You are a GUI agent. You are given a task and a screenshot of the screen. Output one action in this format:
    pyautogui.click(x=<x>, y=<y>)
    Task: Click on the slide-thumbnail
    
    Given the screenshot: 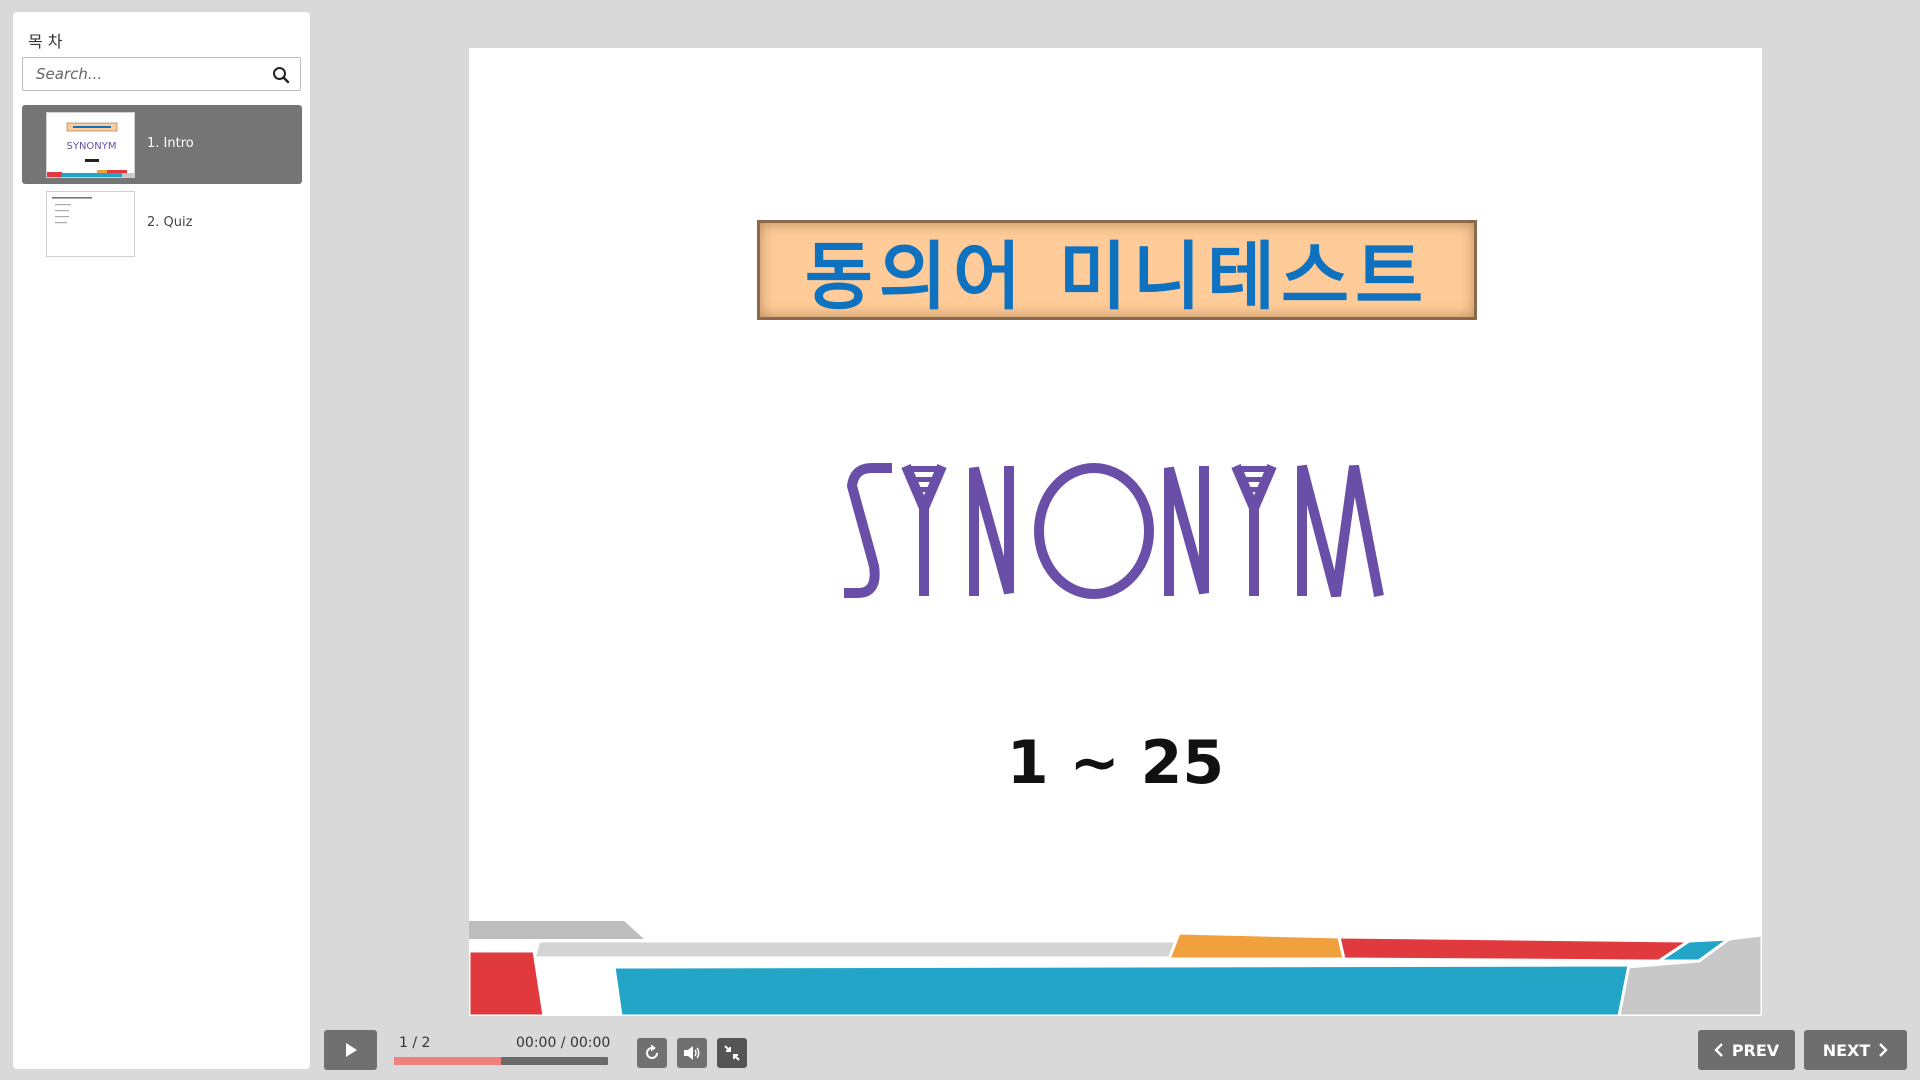 What is the action you would take?
    pyautogui.click(x=90, y=224)
    